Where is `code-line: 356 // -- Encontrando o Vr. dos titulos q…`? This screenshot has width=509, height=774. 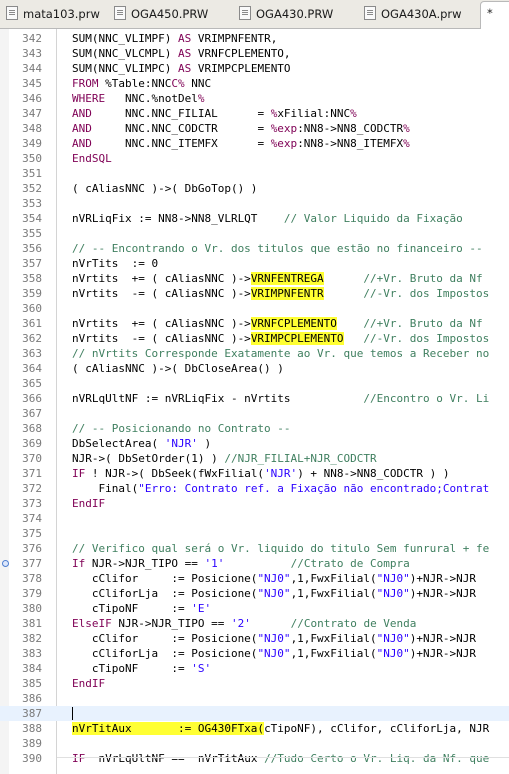
code-line: 356 // -- Encontrando o Vr. dos titulos q… is located at coordinates (254, 248).